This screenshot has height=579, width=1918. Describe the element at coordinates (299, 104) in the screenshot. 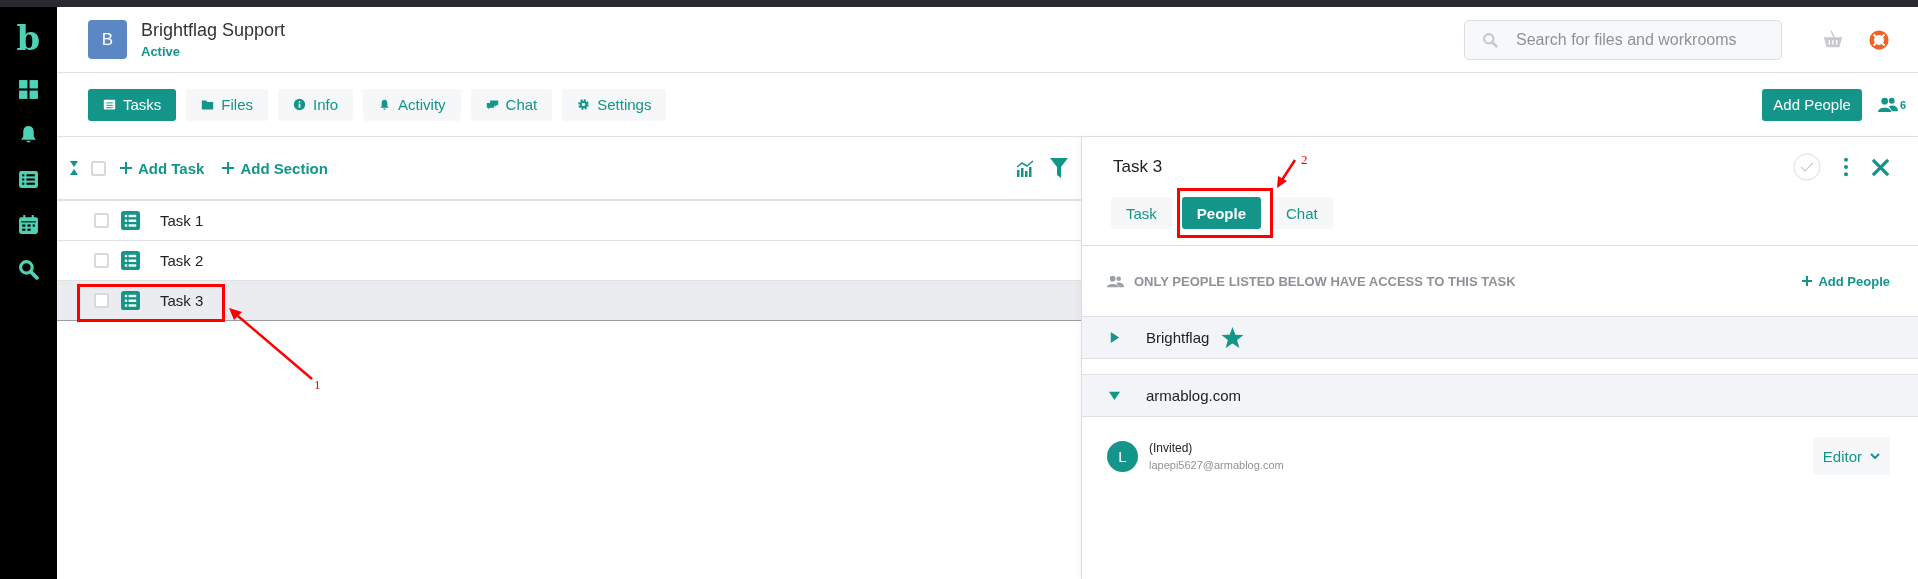

I see `info-icon` at that location.